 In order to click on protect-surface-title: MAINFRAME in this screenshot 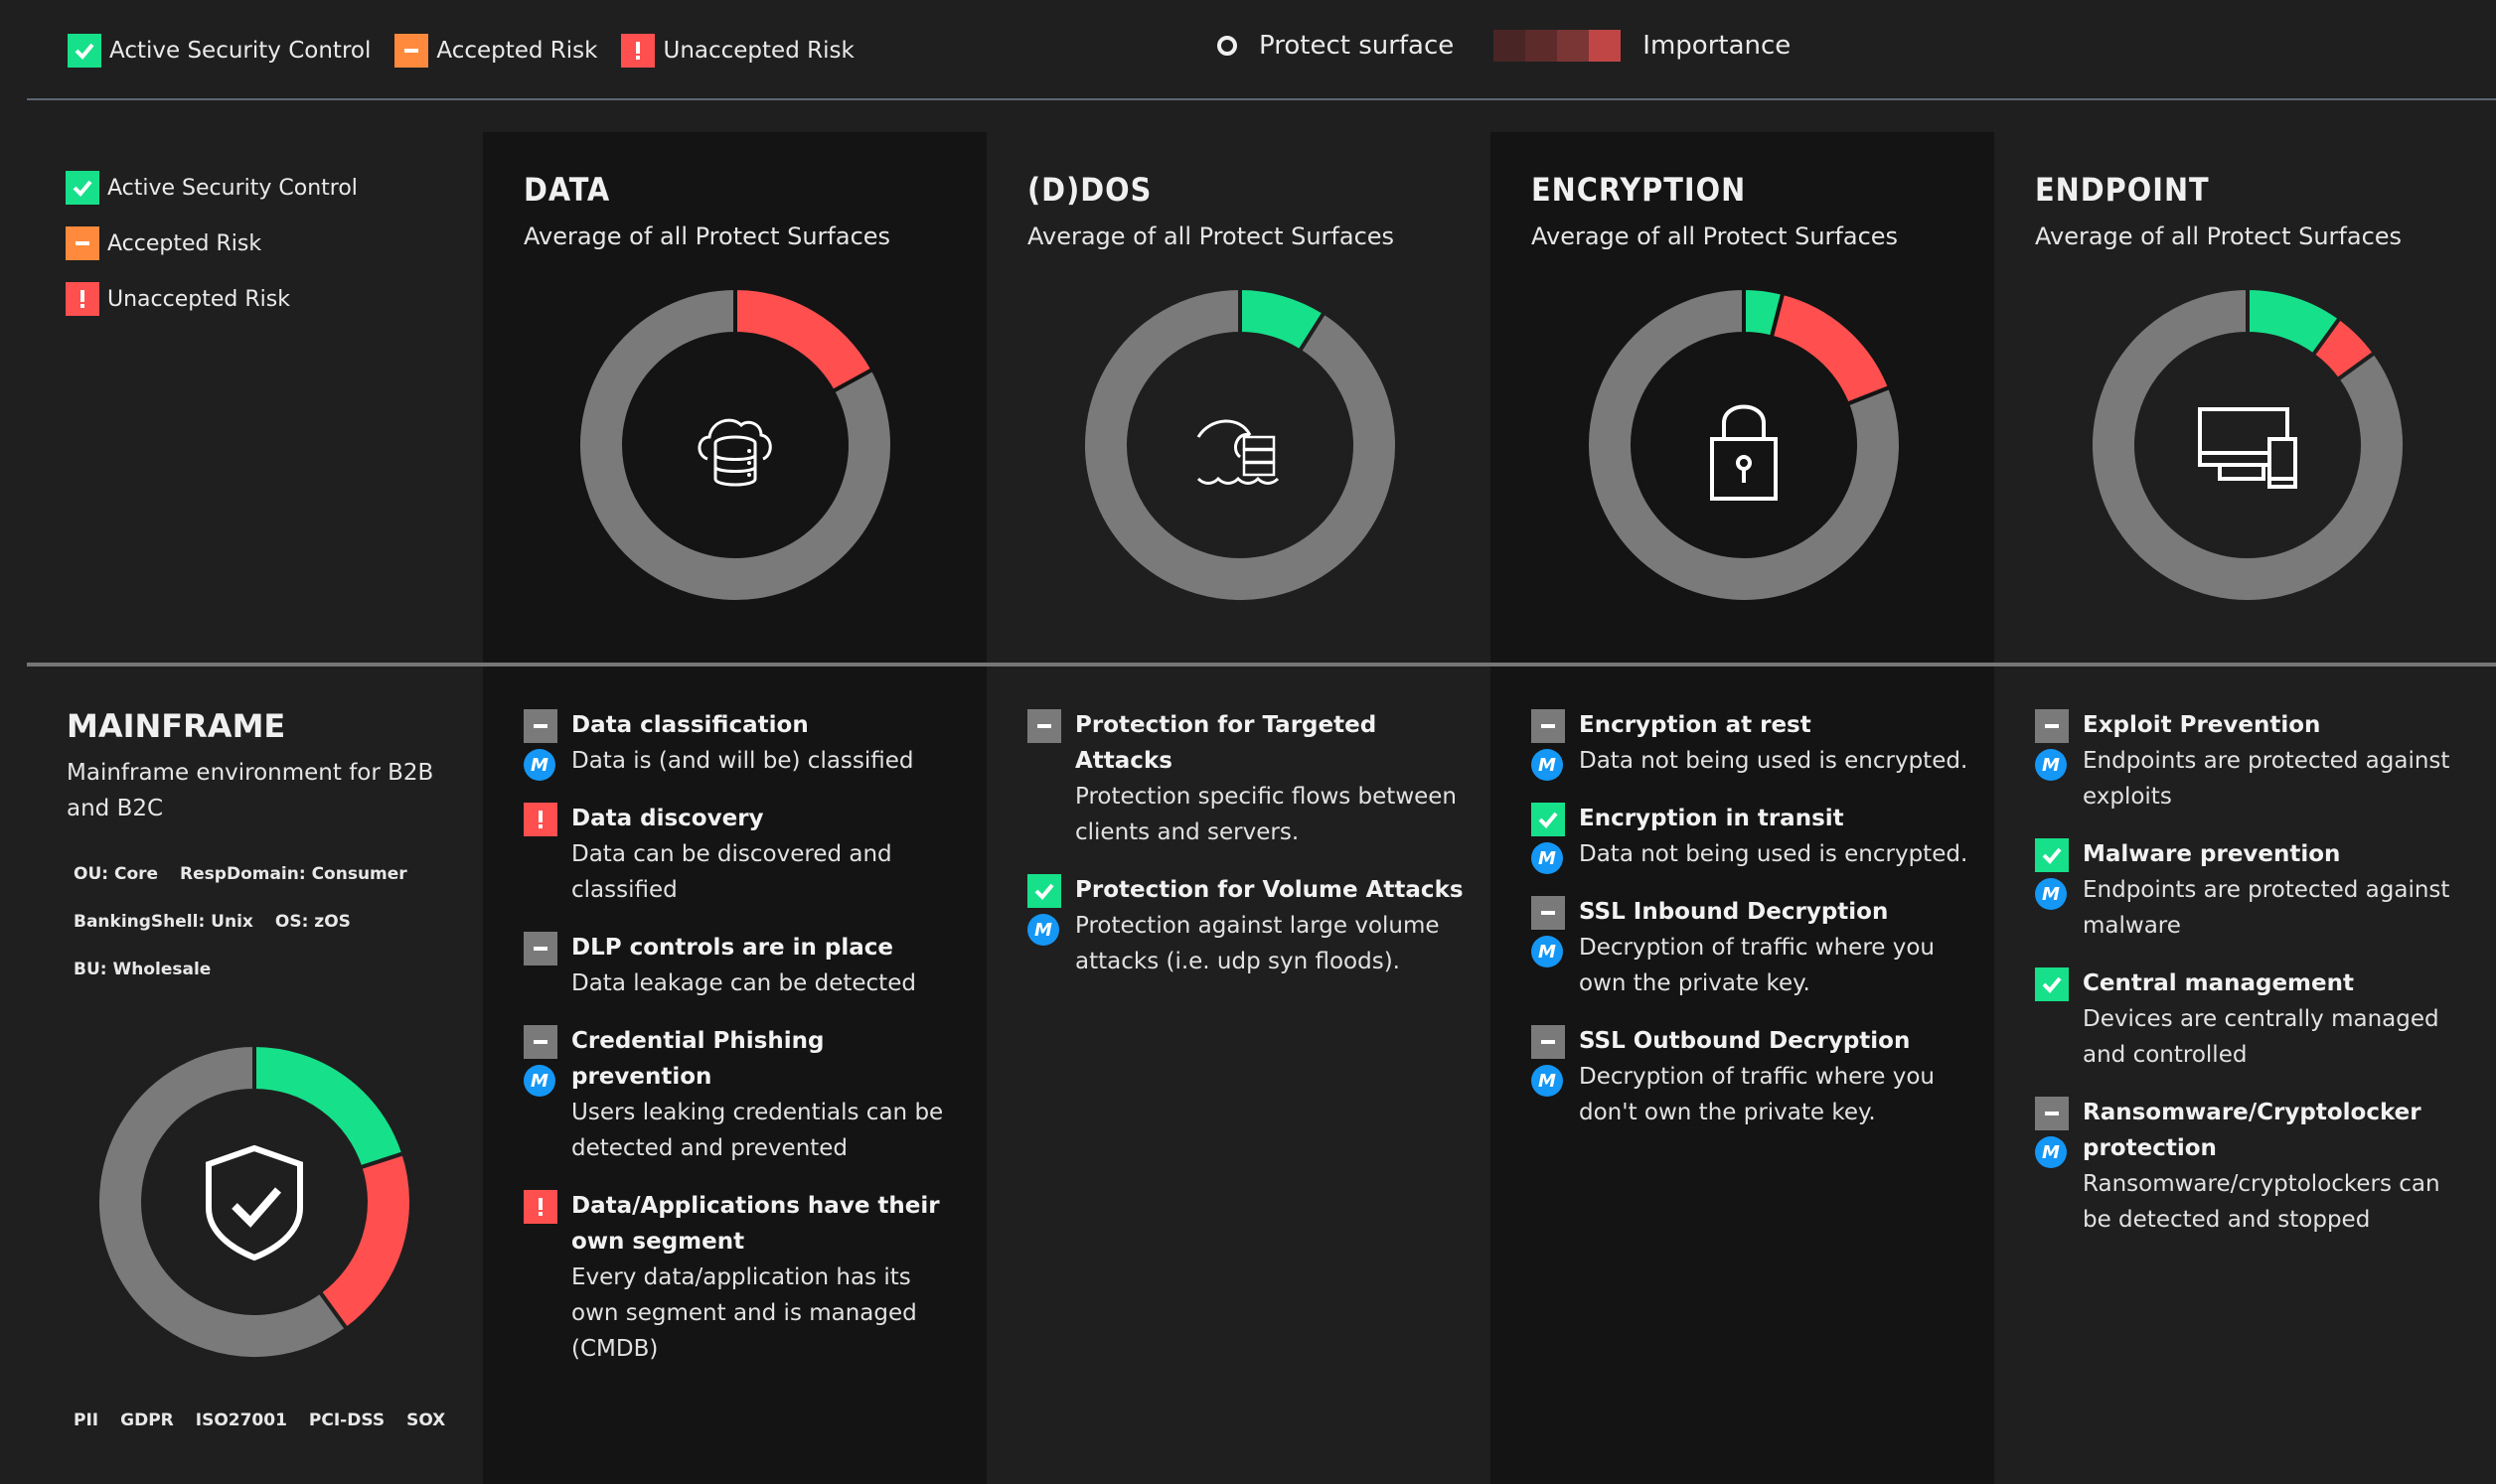, I will do `click(176, 726)`.